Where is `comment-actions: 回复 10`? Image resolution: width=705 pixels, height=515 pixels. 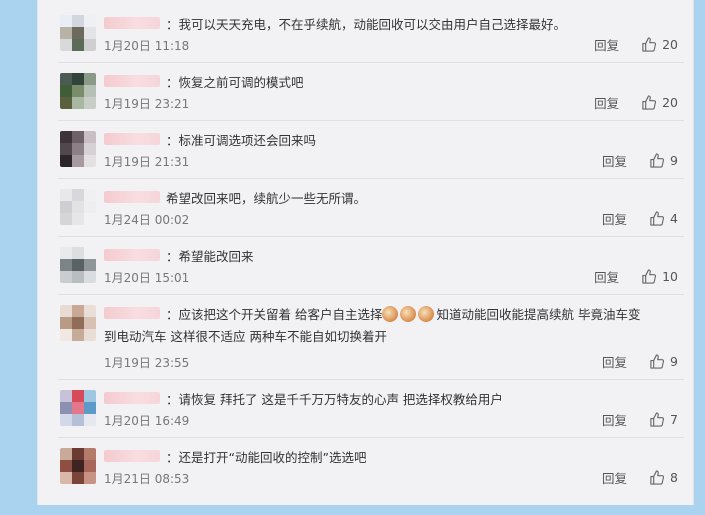 comment-actions: 回复 10 is located at coordinates (636, 276).